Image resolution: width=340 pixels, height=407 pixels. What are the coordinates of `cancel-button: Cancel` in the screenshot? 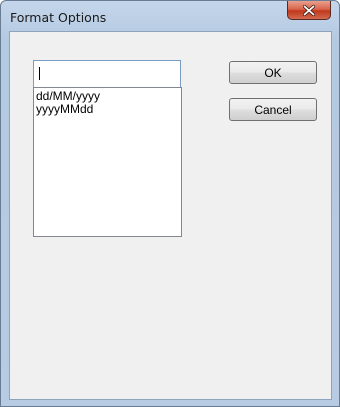 It's located at (273, 109).